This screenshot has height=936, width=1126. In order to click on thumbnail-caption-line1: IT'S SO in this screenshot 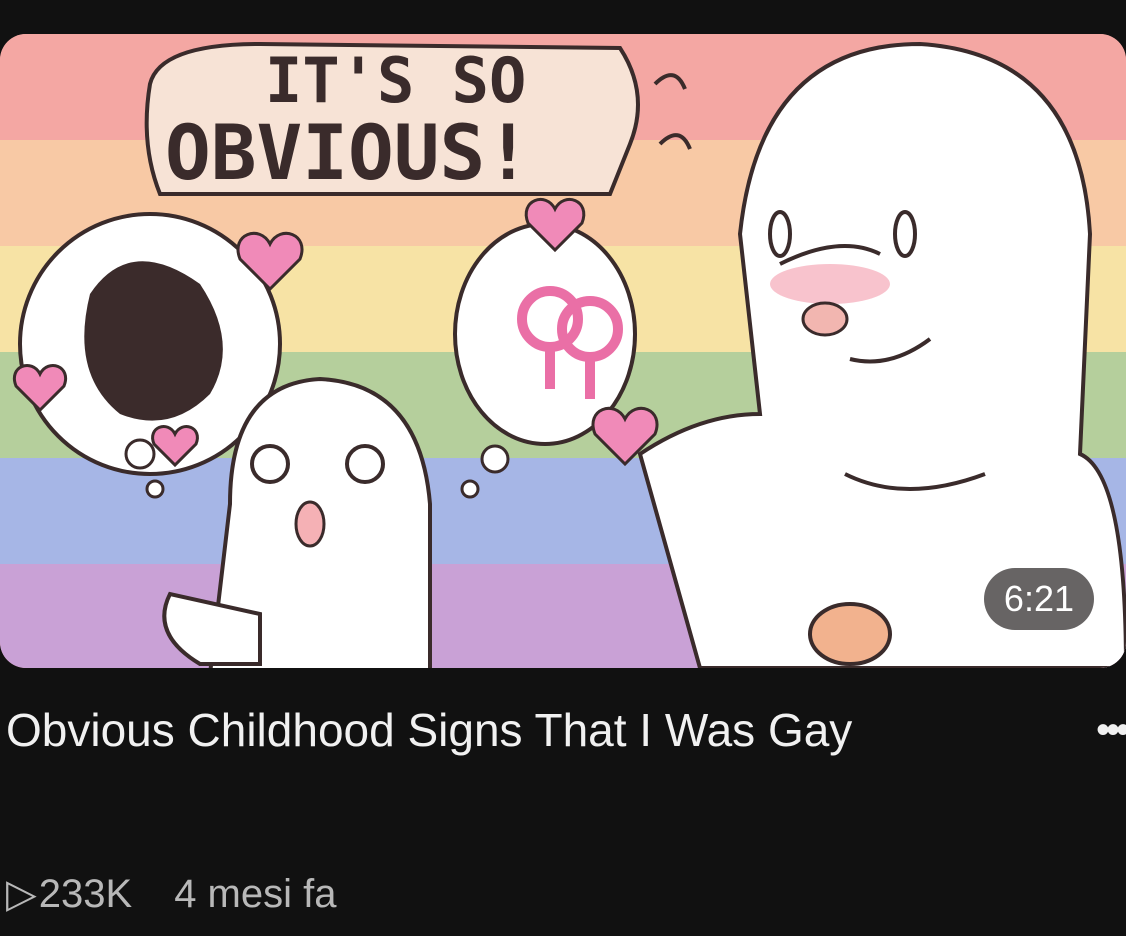, I will do `click(395, 80)`.